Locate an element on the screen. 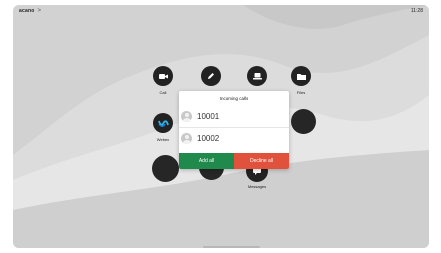 Image resolution: width=441 pixels, height=253 pixels. home-indicator is located at coordinates (231, 247).